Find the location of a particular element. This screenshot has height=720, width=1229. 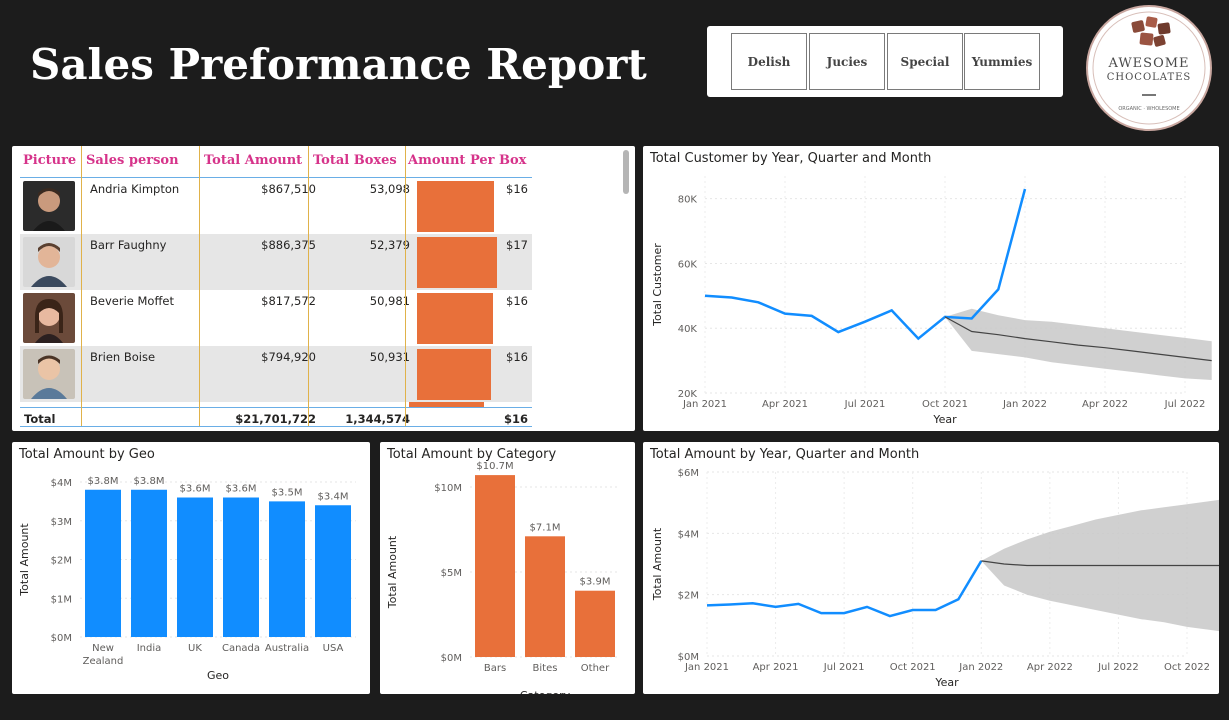

slicer-button-delish: Delish is located at coordinates (769, 61).